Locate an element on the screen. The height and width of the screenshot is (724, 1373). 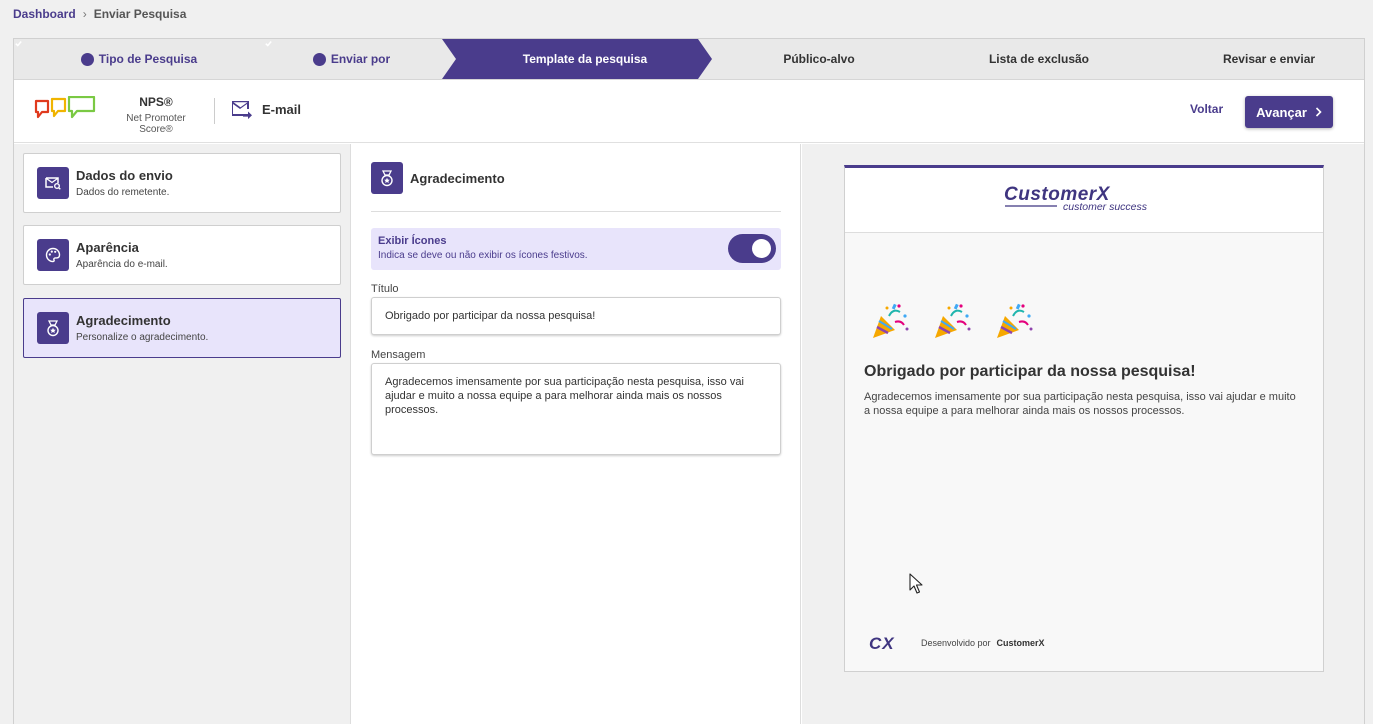
step-label: Enviar por is located at coordinates (360, 59).